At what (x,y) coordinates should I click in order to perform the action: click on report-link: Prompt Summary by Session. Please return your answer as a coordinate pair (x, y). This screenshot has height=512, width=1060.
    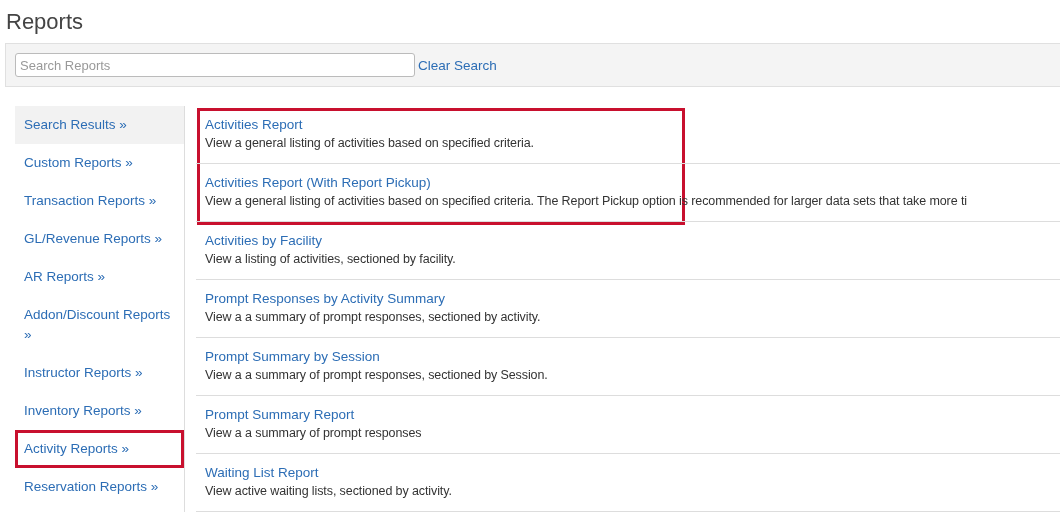
    Looking at the image, I should click on (292, 356).